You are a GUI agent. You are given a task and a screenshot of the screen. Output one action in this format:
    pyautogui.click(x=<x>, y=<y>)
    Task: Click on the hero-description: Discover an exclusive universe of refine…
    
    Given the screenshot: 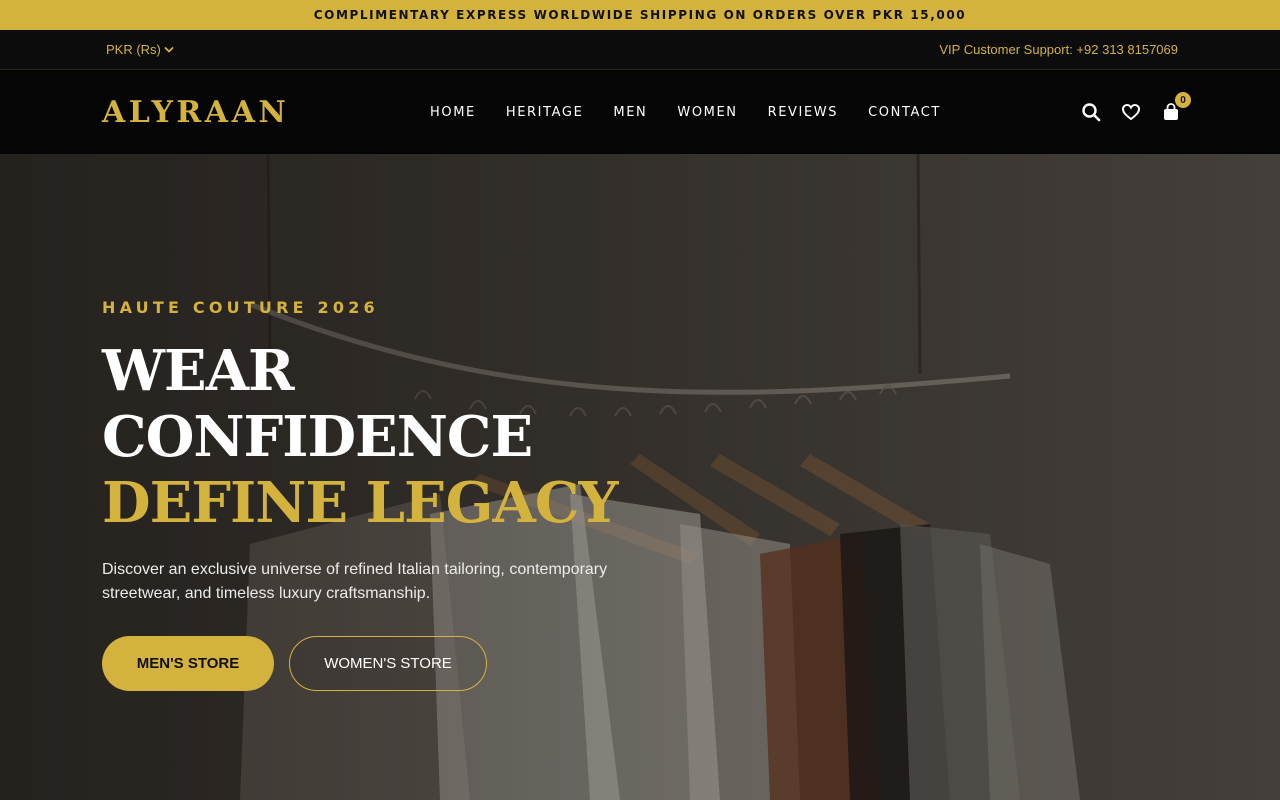 What is the action you would take?
    pyautogui.click(x=355, y=581)
    